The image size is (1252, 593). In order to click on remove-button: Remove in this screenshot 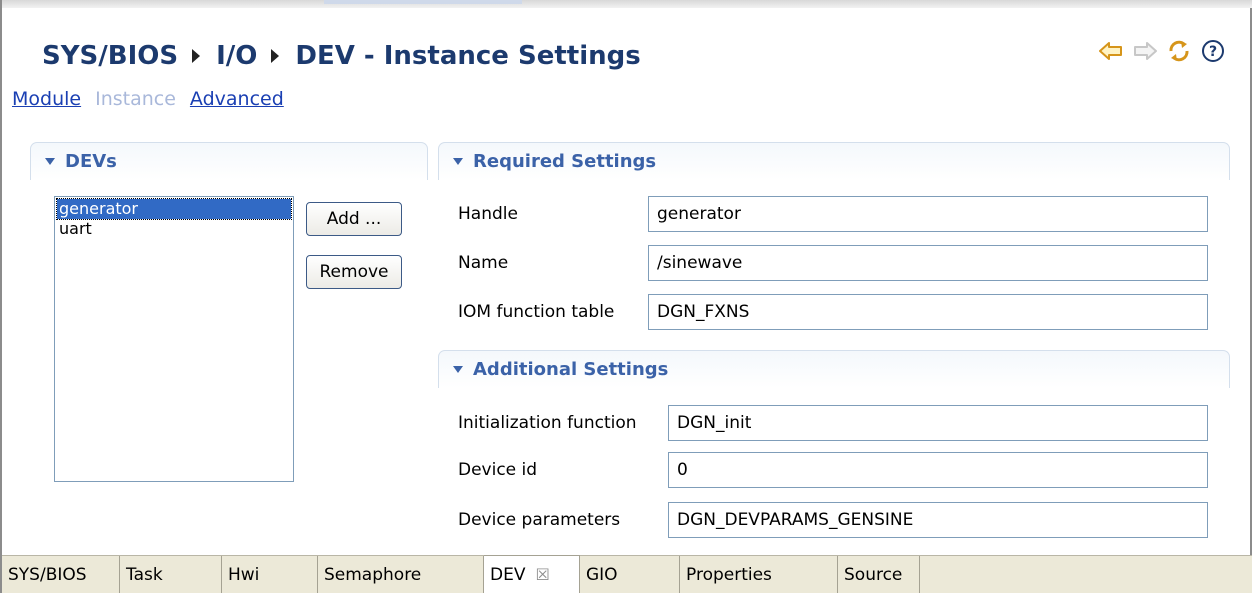, I will do `click(354, 272)`.